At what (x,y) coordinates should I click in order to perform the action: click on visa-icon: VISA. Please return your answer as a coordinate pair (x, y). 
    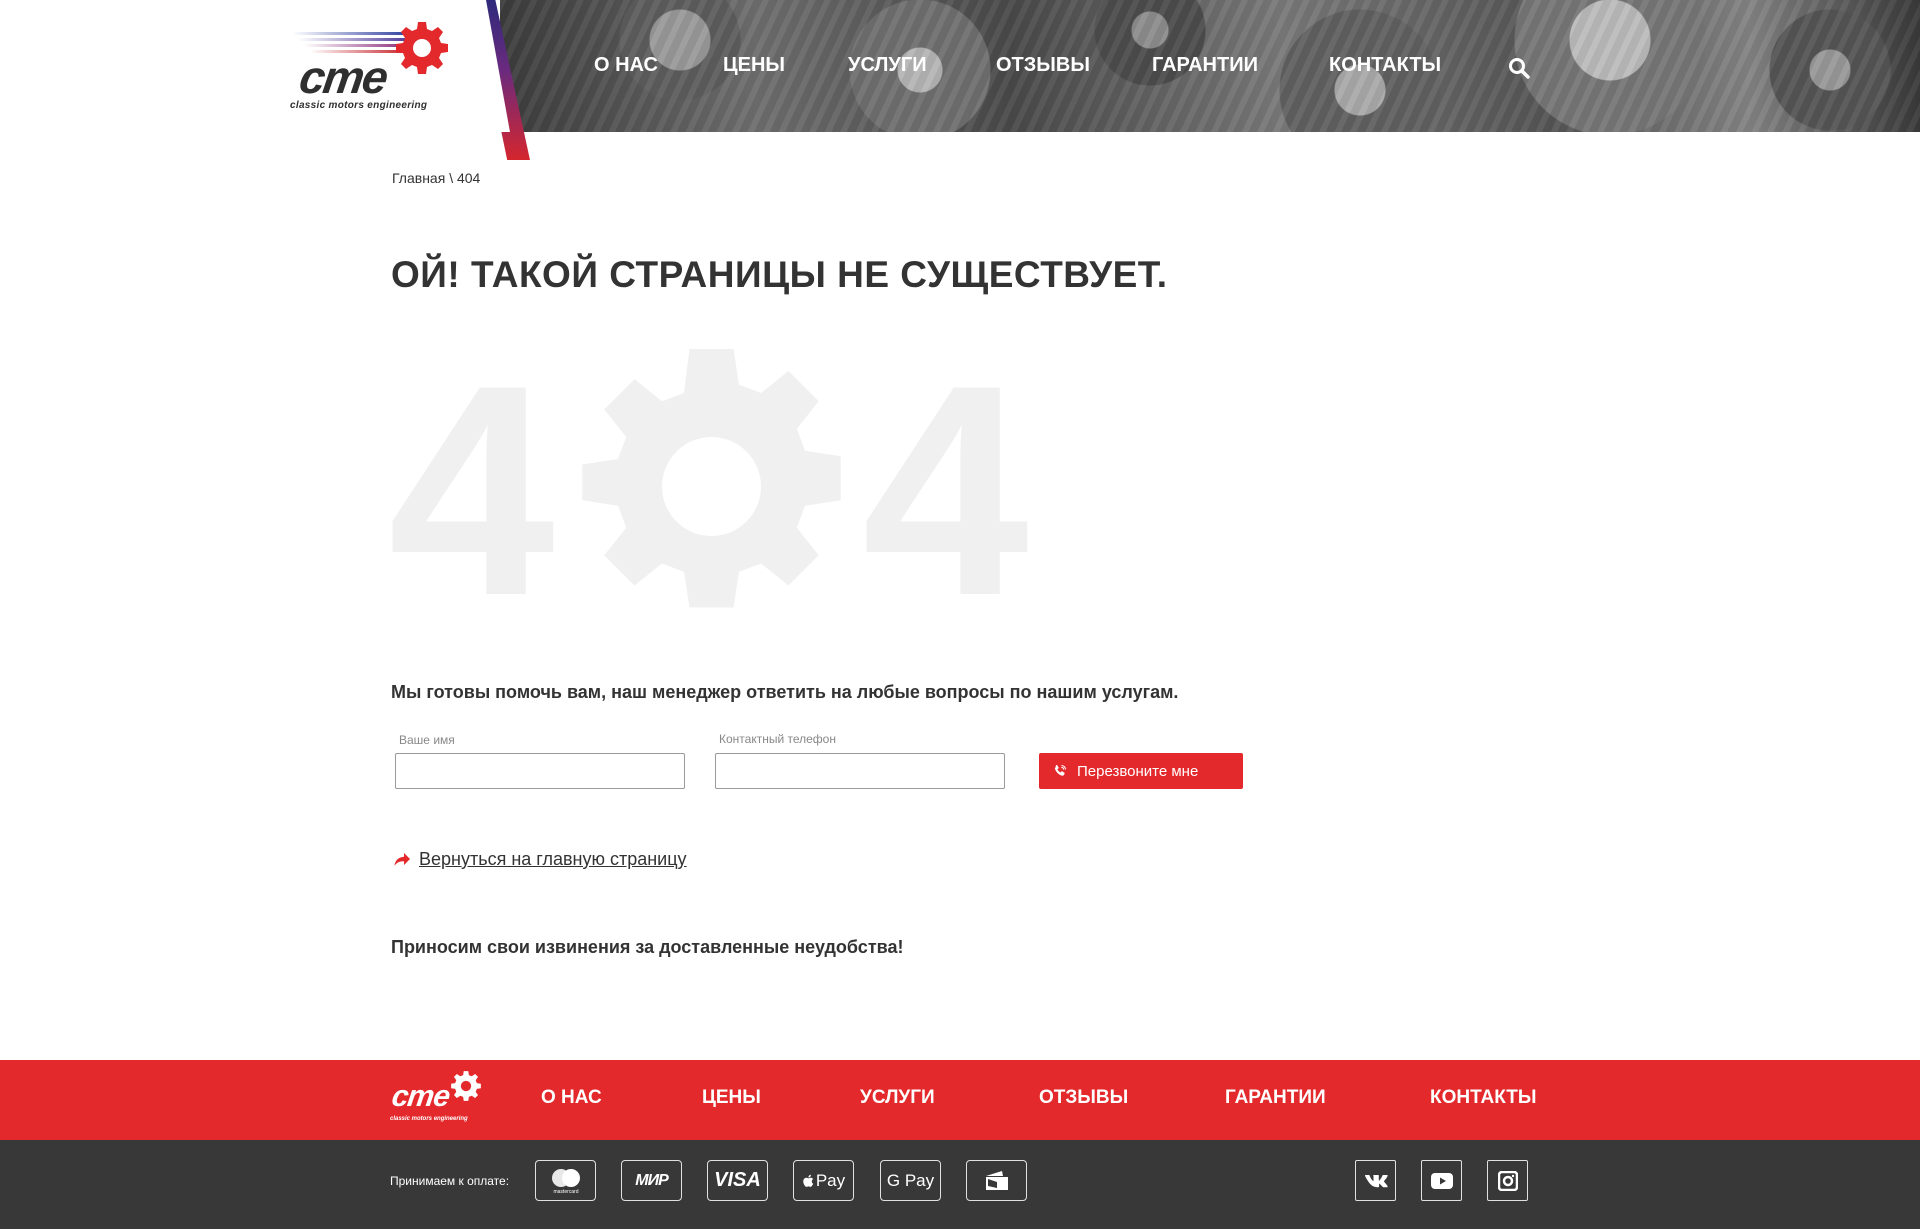
    Looking at the image, I should click on (737, 1180).